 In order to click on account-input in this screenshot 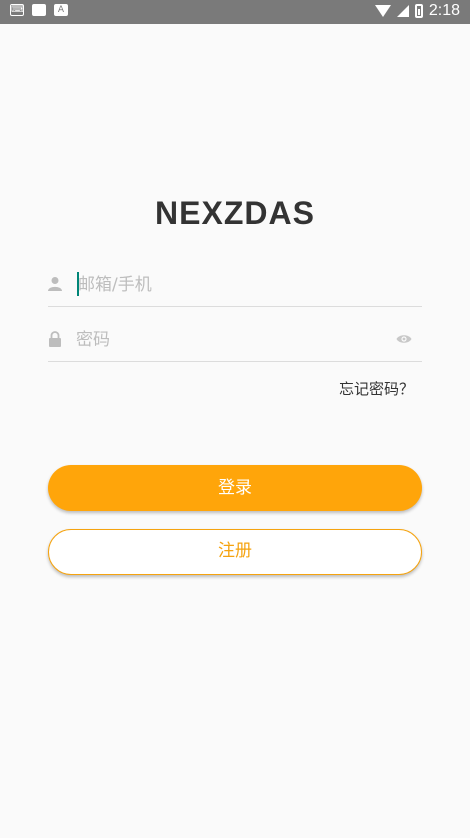, I will do `click(228, 285)`.